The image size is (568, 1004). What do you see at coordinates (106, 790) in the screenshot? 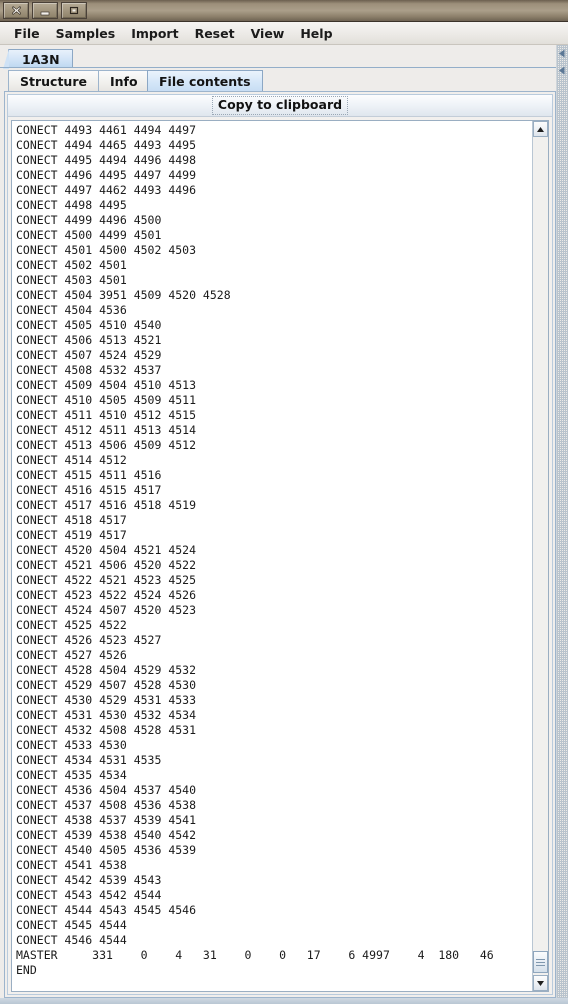
I see `file-text-line: CONECT 4536 4504 4537 4540` at bounding box center [106, 790].